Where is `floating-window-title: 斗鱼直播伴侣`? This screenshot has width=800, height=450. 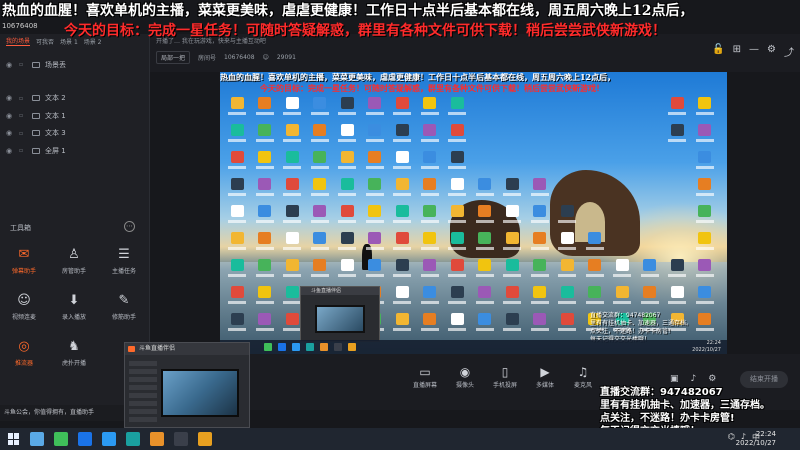 floating-window-title: 斗鱼直播伴侣 is located at coordinates (187, 349).